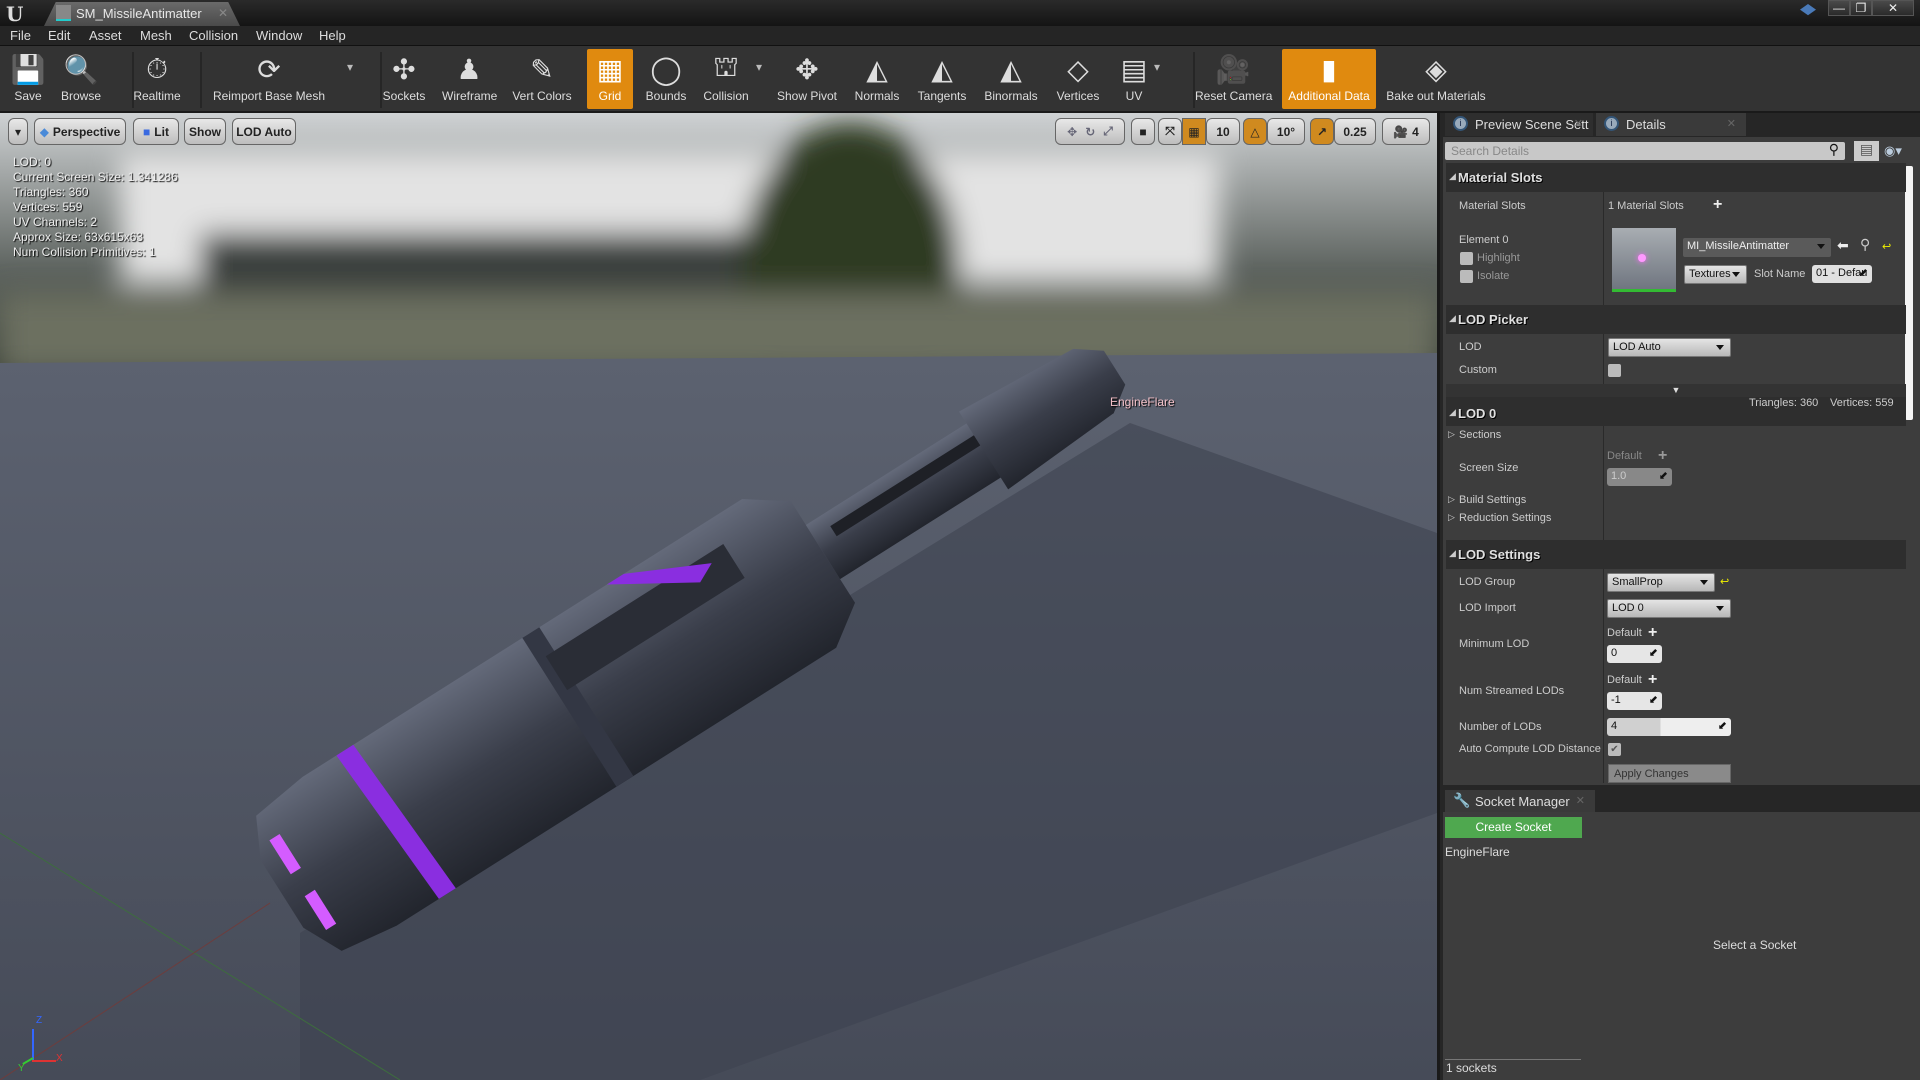 The width and height of the screenshot is (1920, 1080). Describe the element at coordinates (28, 79) in the screenshot. I see `save-button: 💾 Save` at that location.